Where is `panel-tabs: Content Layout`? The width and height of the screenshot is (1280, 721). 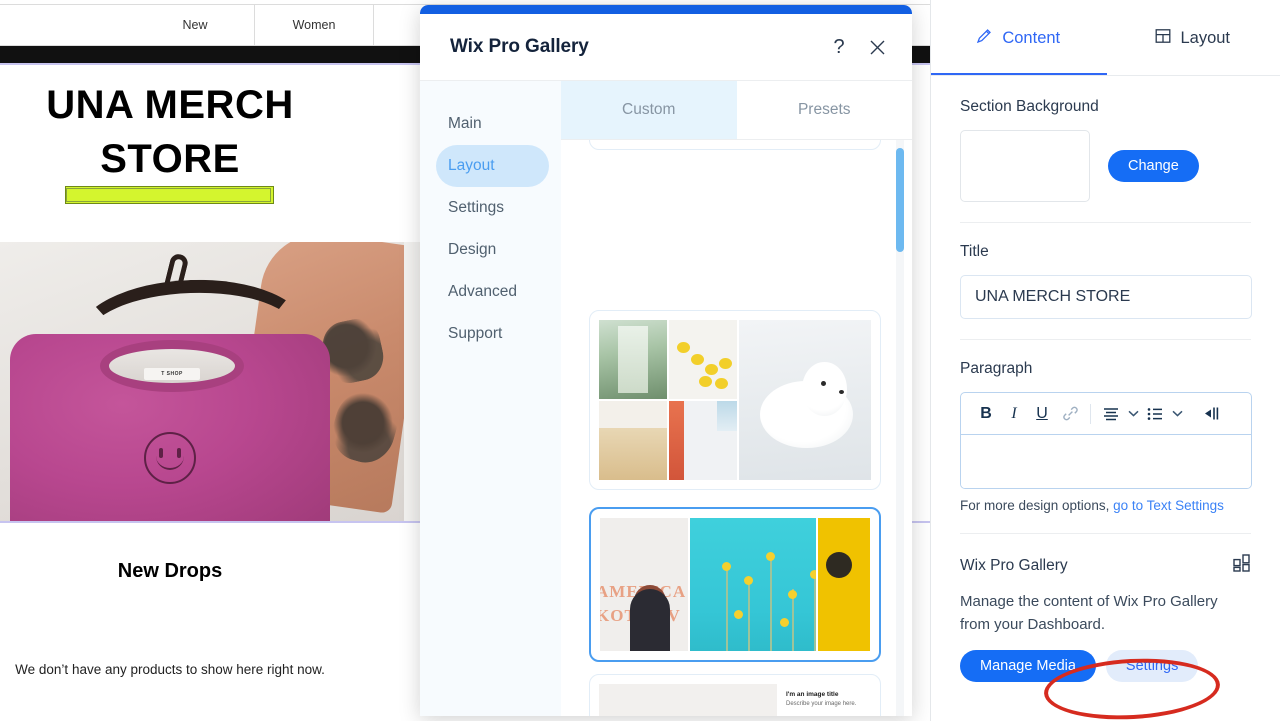
panel-tabs: Content Layout is located at coordinates (1105, 38).